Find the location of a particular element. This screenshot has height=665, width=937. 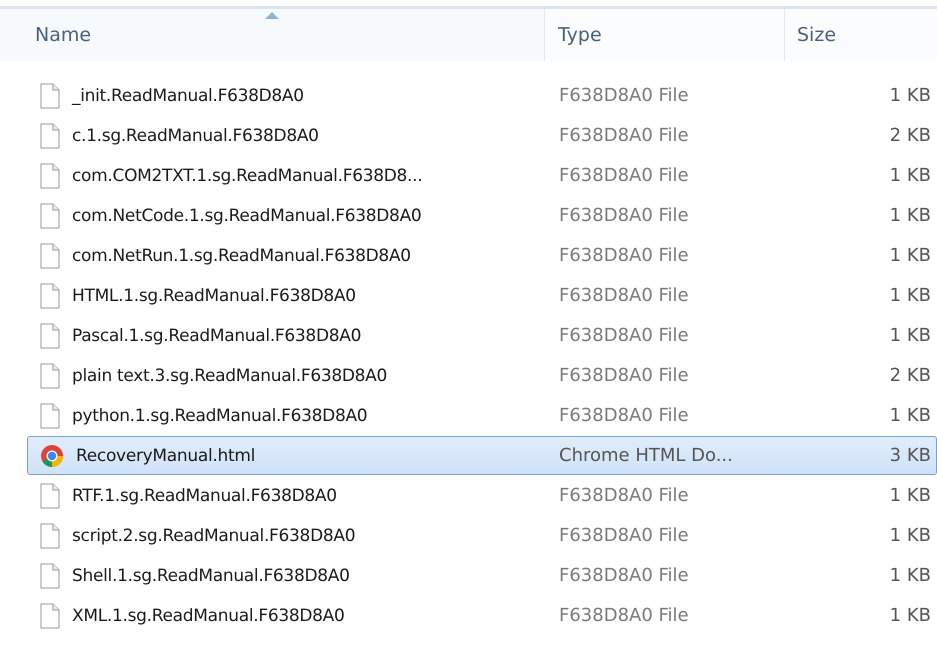

file-name: python.1.sg.ReadManual.F638D8A0 is located at coordinates (220, 416).